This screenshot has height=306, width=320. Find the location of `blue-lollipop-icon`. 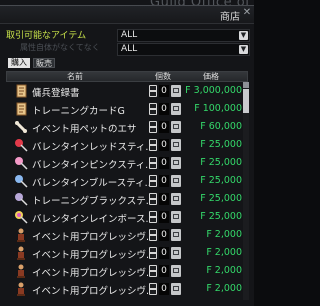

blue-lollipop-icon is located at coordinates (21, 181).